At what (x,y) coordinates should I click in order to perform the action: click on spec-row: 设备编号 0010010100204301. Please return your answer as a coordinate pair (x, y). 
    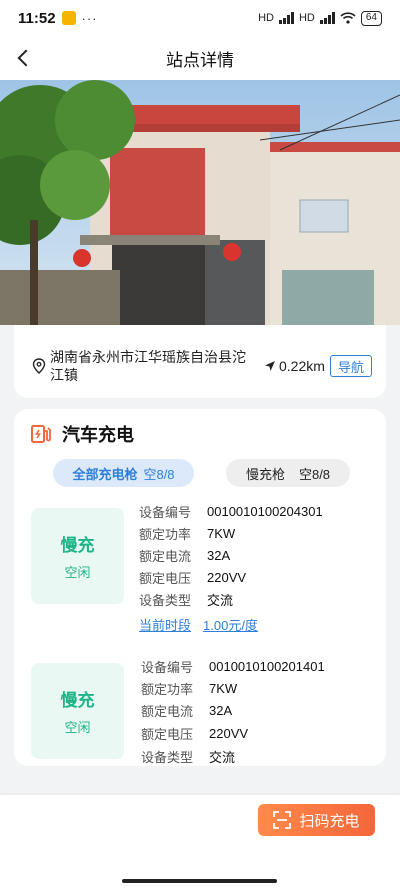
    Looking at the image, I should click on (231, 511).